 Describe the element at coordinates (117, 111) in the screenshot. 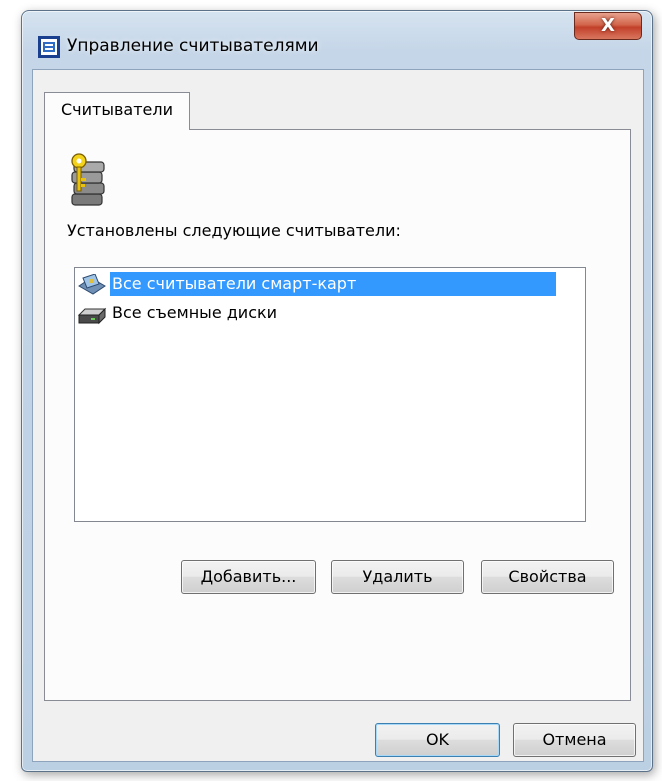

I see `tab-readers: Считыватели` at that location.